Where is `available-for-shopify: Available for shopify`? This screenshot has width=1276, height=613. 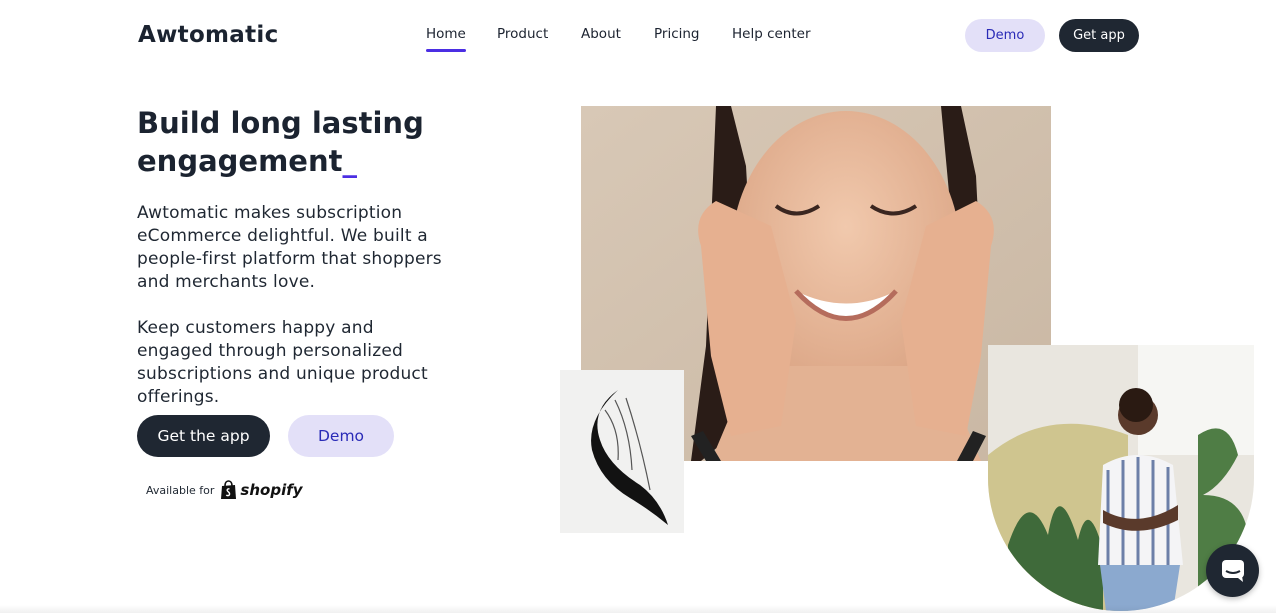 available-for-shopify: Available for shopify is located at coordinates (224, 490).